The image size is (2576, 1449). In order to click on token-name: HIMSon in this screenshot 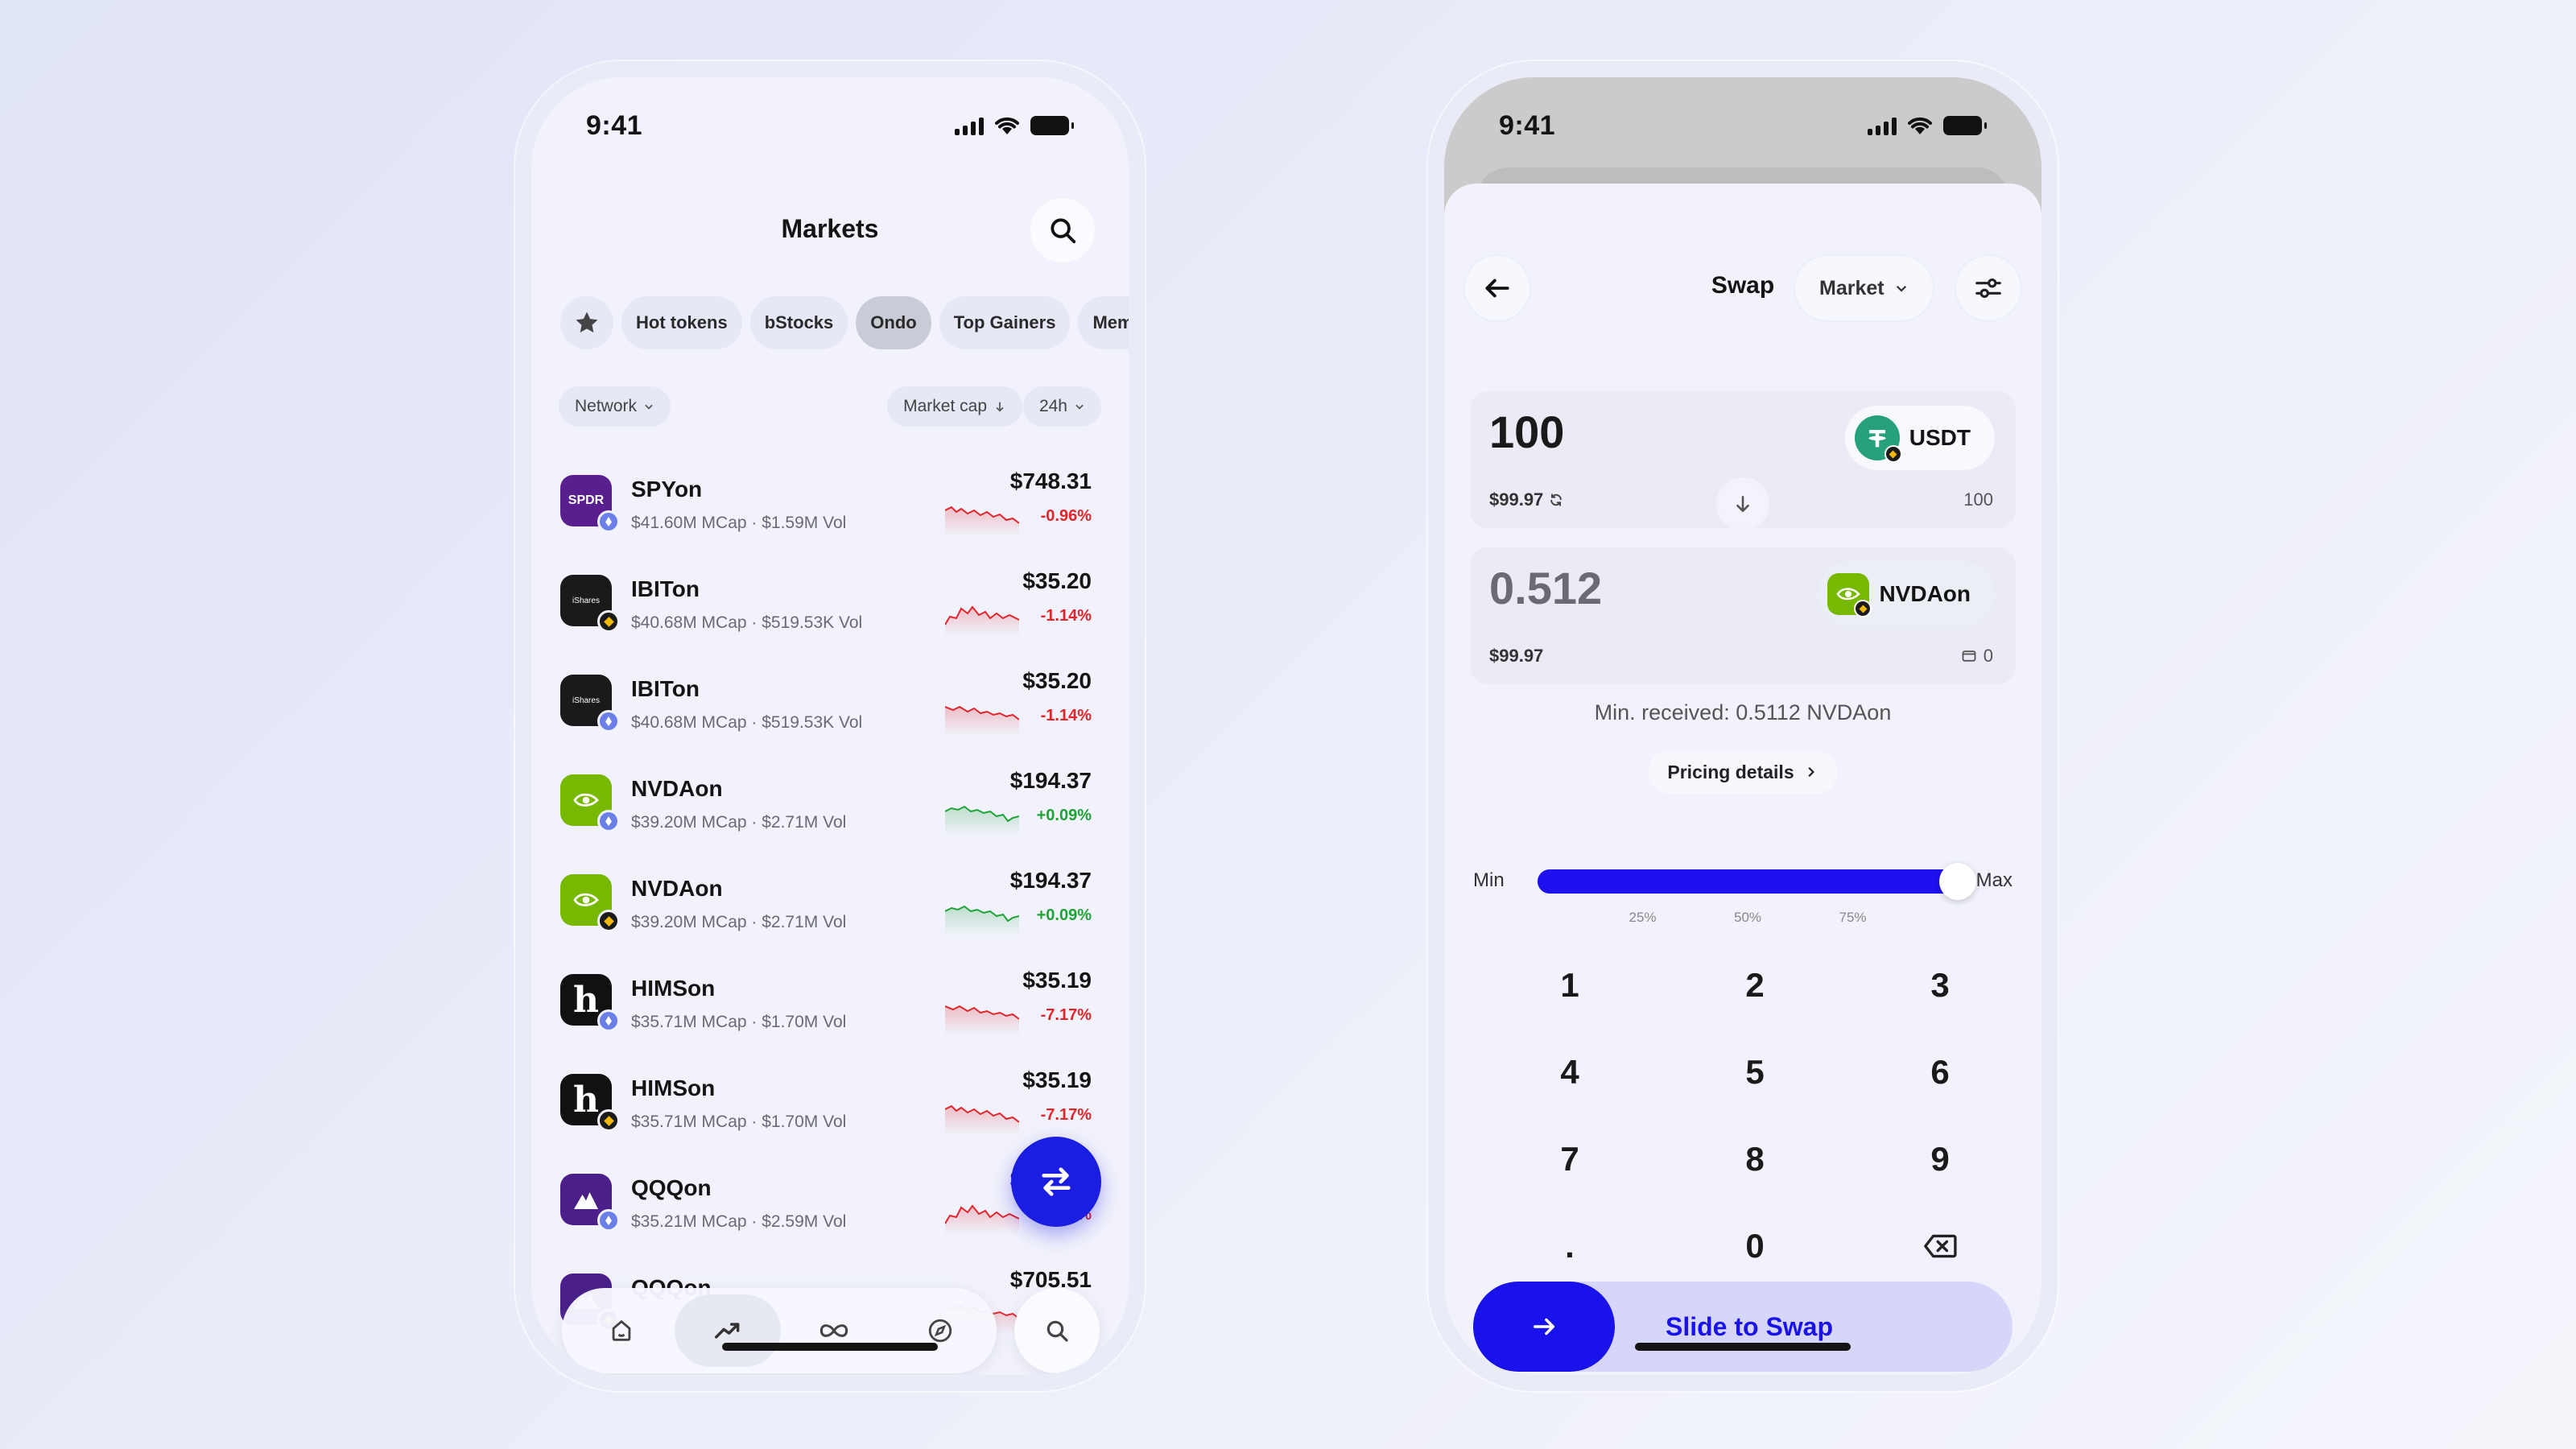, I will do `click(673, 988)`.